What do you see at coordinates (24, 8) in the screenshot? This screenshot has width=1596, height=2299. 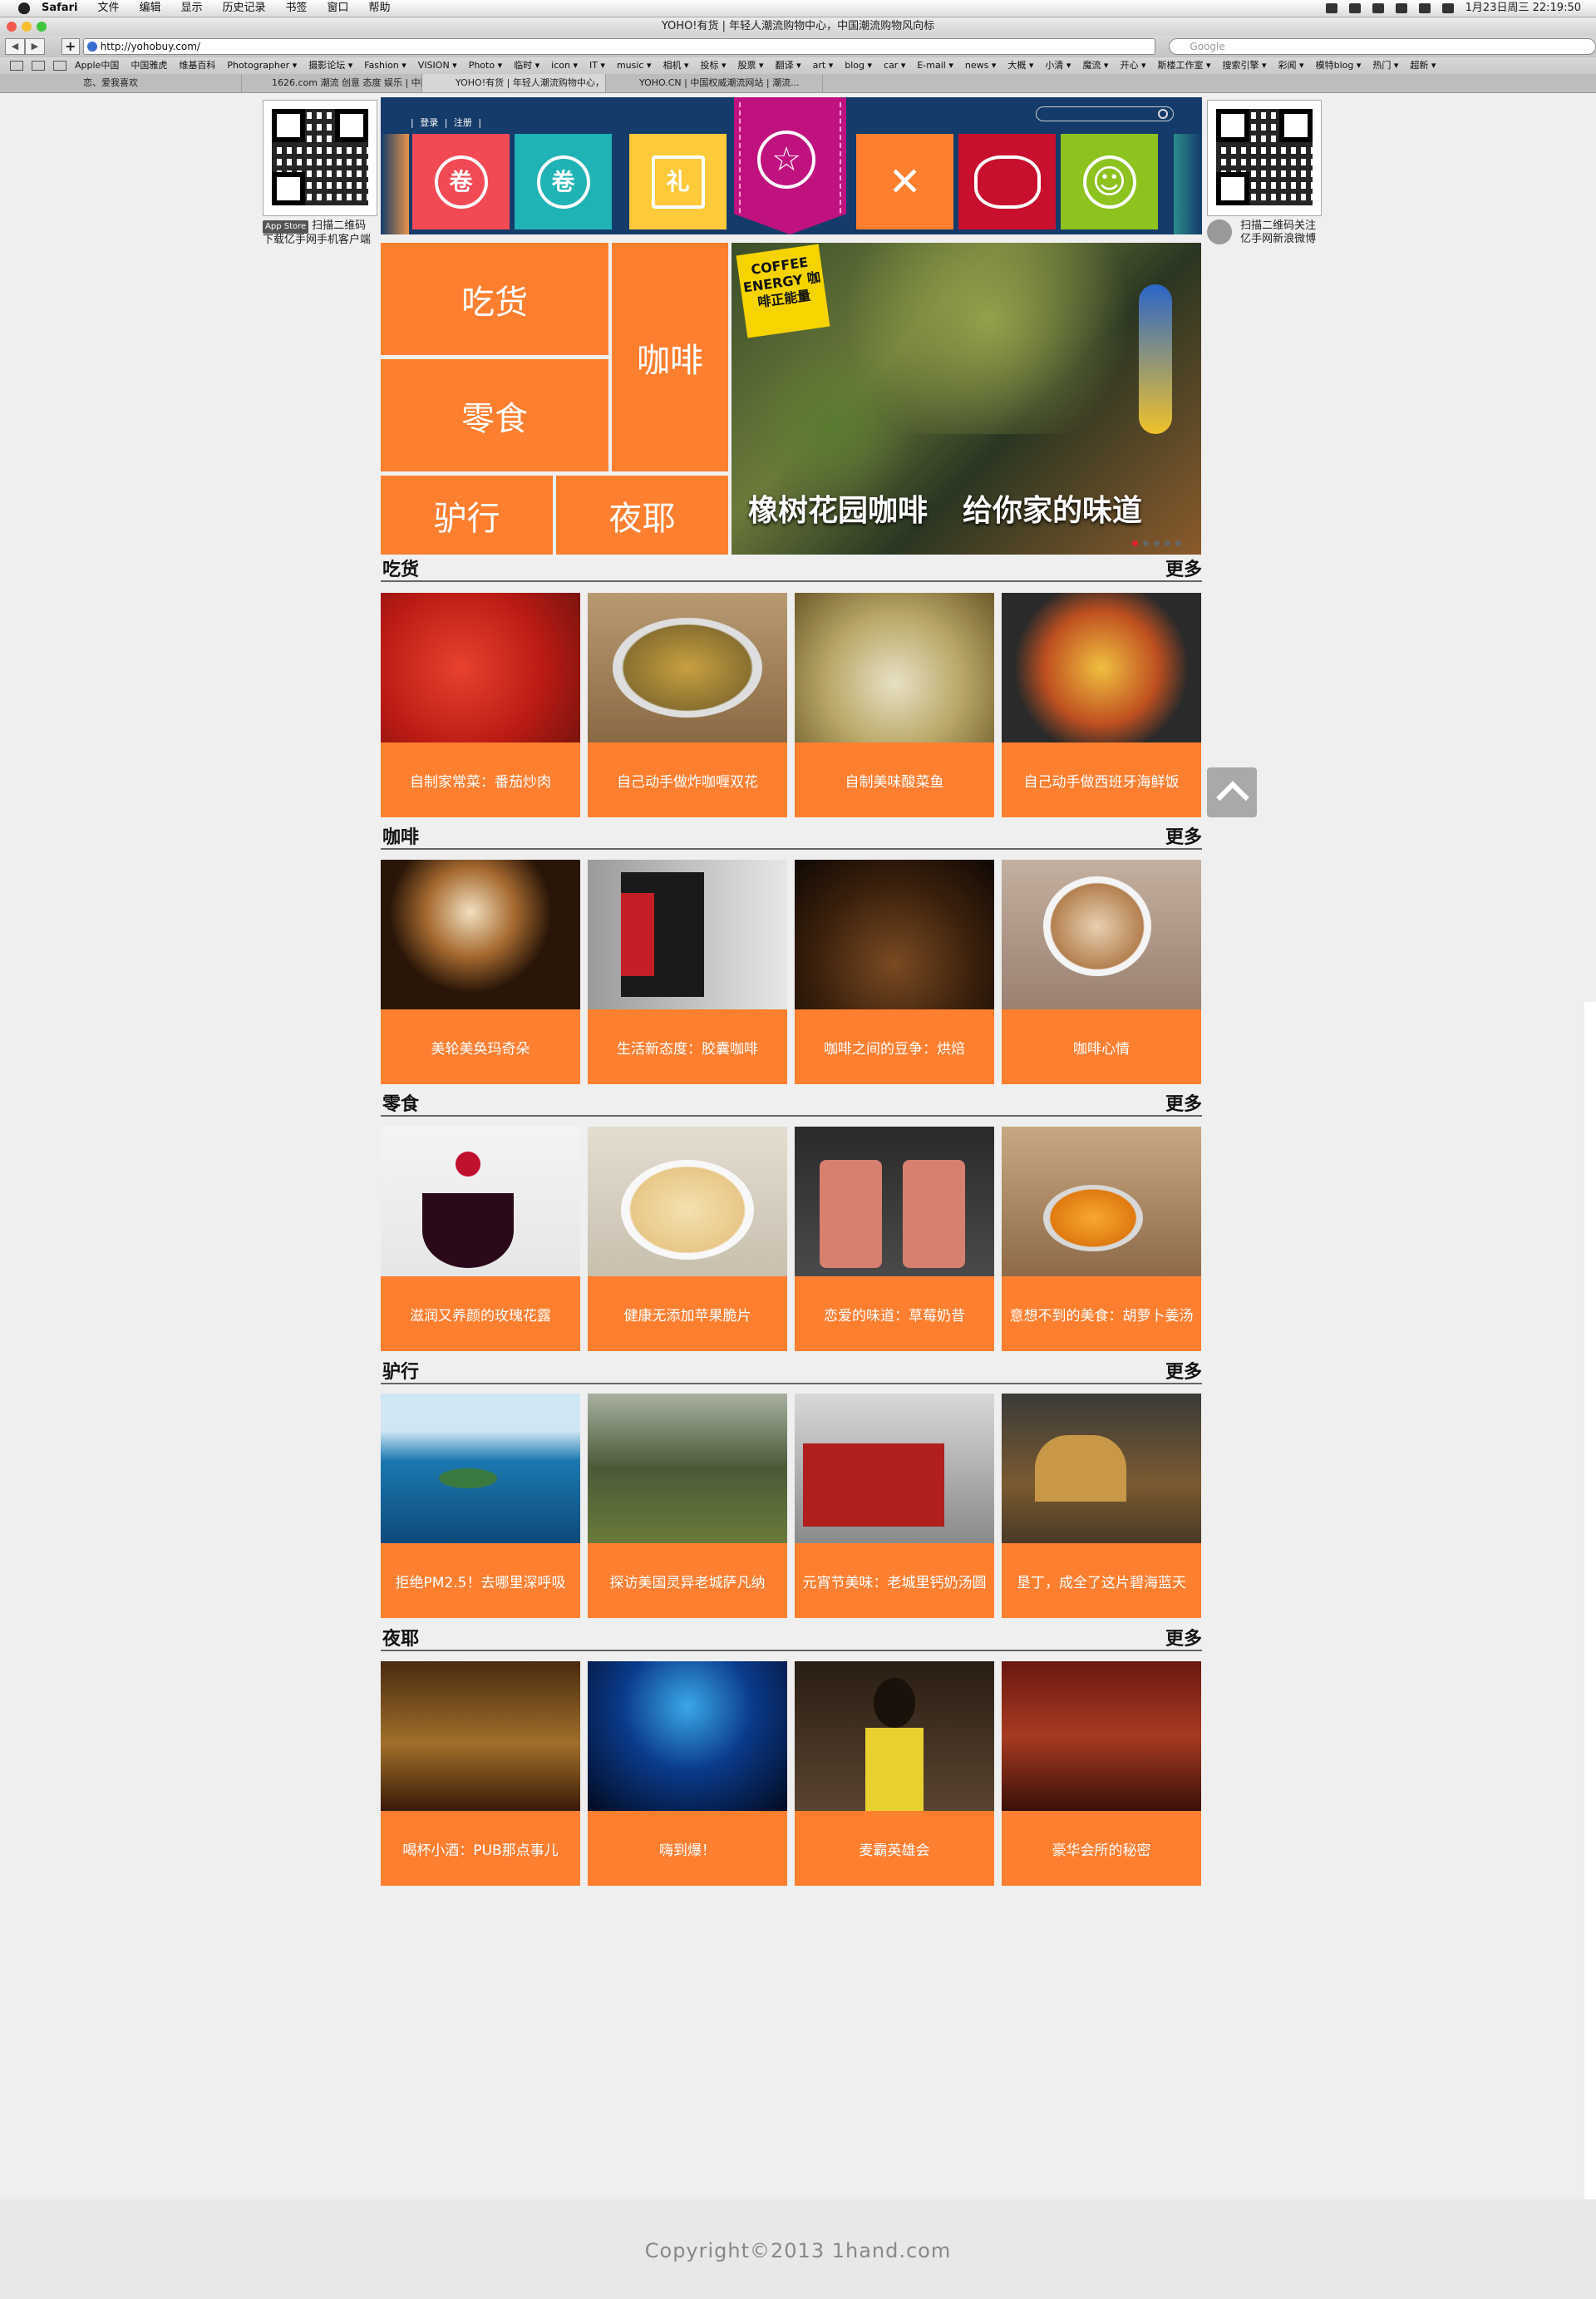 I see `apple-menu-icon` at bounding box center [24, 8].